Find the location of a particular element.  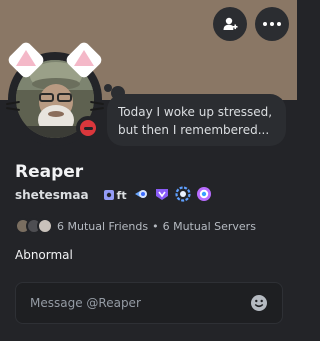

more-options-button is located at coordinates (272, 24).